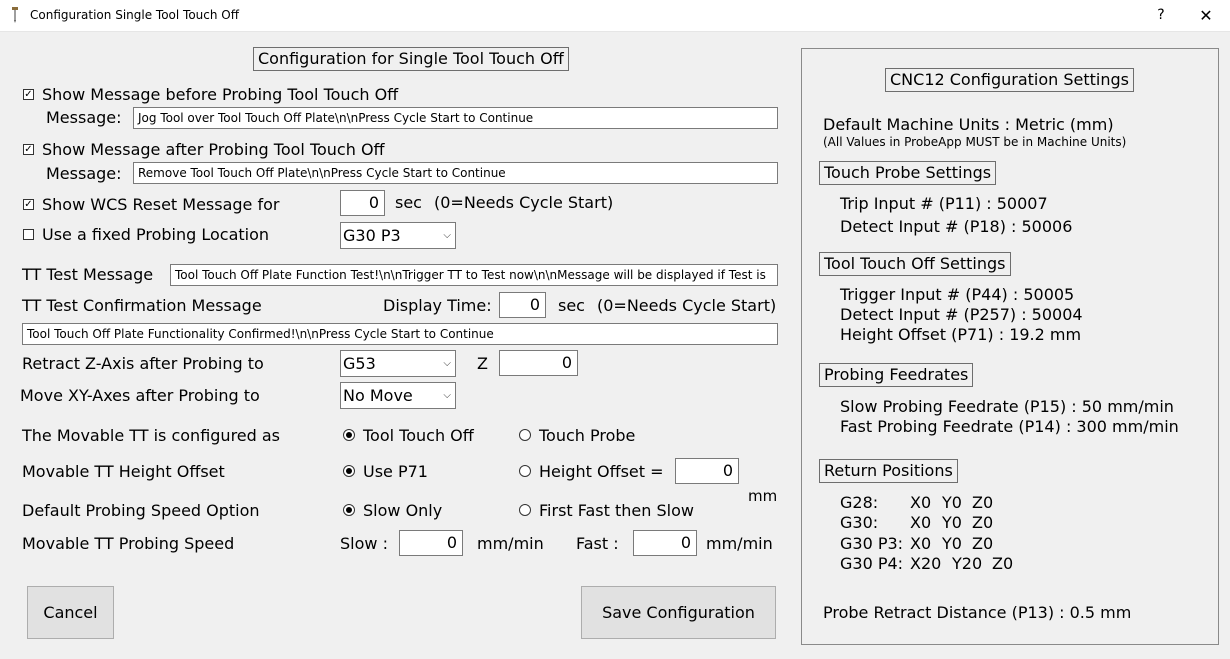  I want to click on slow-feedrate: Slow Probing Feedrate (P15) : 50 mm/min, so click(1007, 406).